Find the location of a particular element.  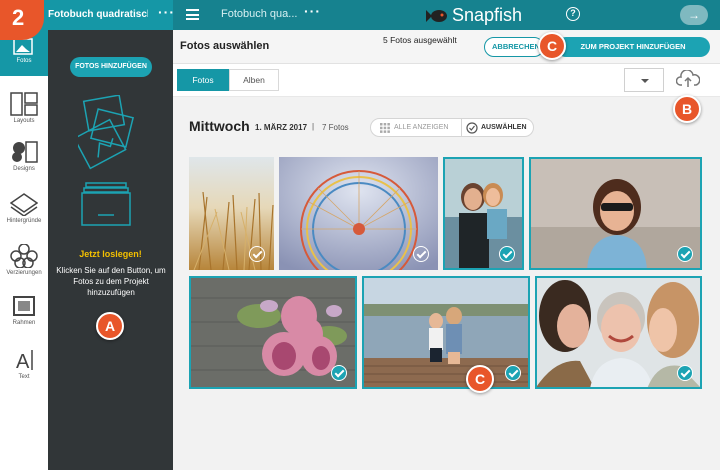

select-all-button: AUSWÄHLEN is located at coordinates (497, 127).